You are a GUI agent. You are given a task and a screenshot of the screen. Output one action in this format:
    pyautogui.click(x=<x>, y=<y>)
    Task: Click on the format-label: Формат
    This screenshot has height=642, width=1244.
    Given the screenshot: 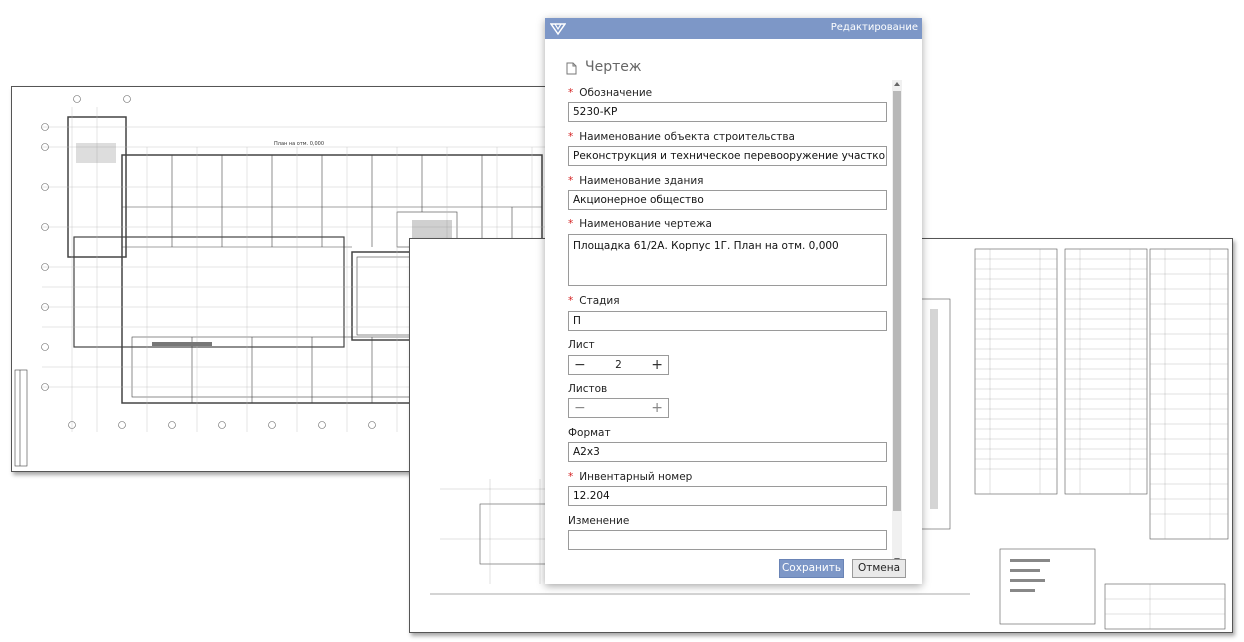 What is the action you would take?
    pyautogui.click(x=589, y=433)
    